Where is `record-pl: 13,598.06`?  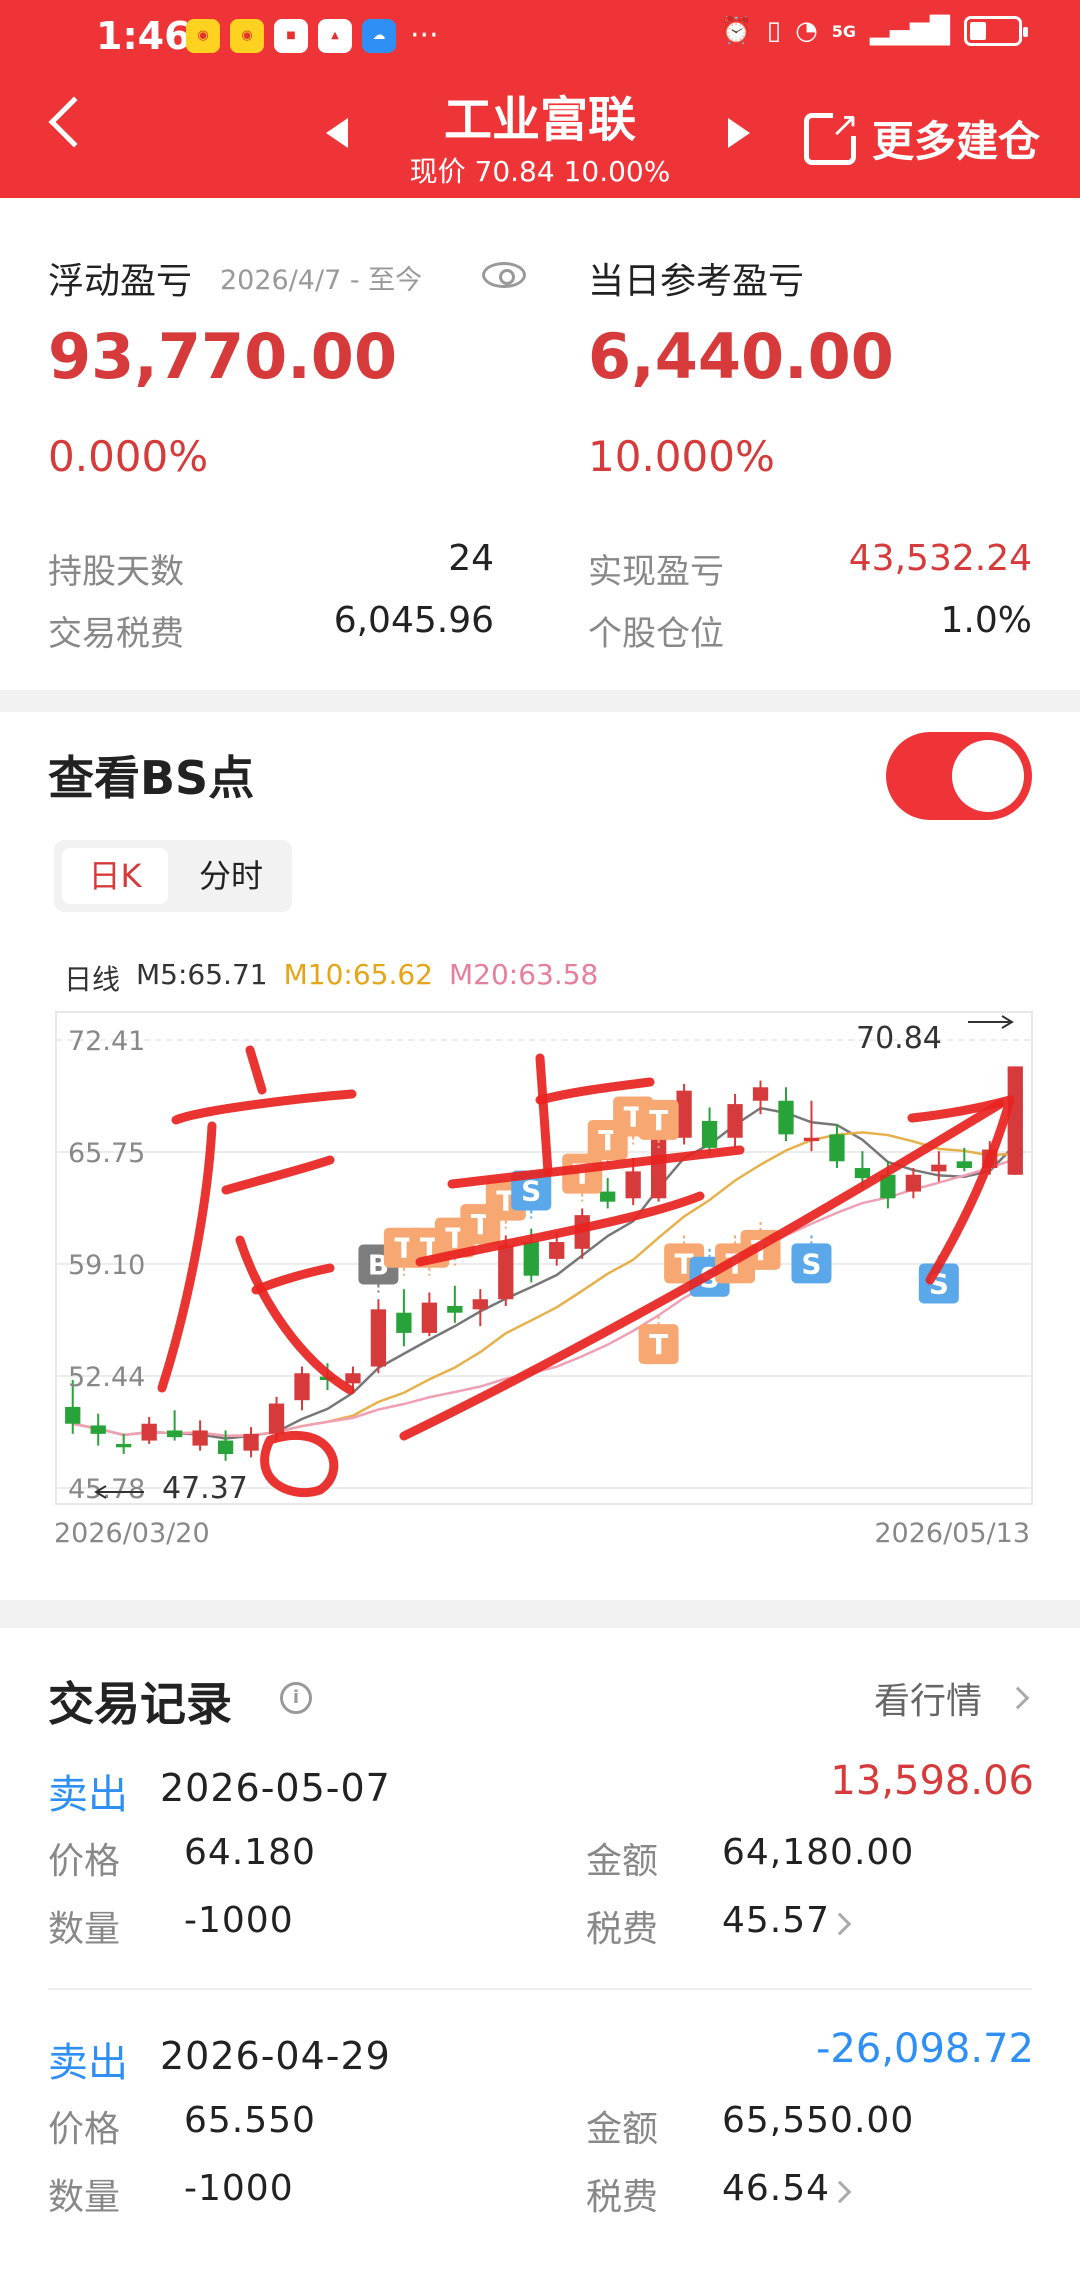 record-pl: 13,598.06 is located at coordinates (932, 1781).